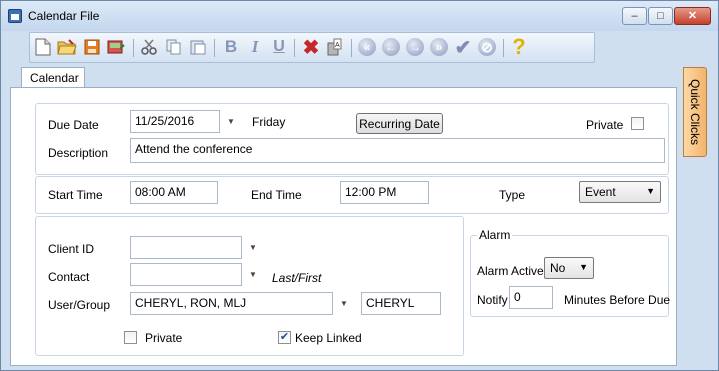 The width and height of the screenshot is (719, 371). I want to click on delete-icon: ✖, so click(311, 47).